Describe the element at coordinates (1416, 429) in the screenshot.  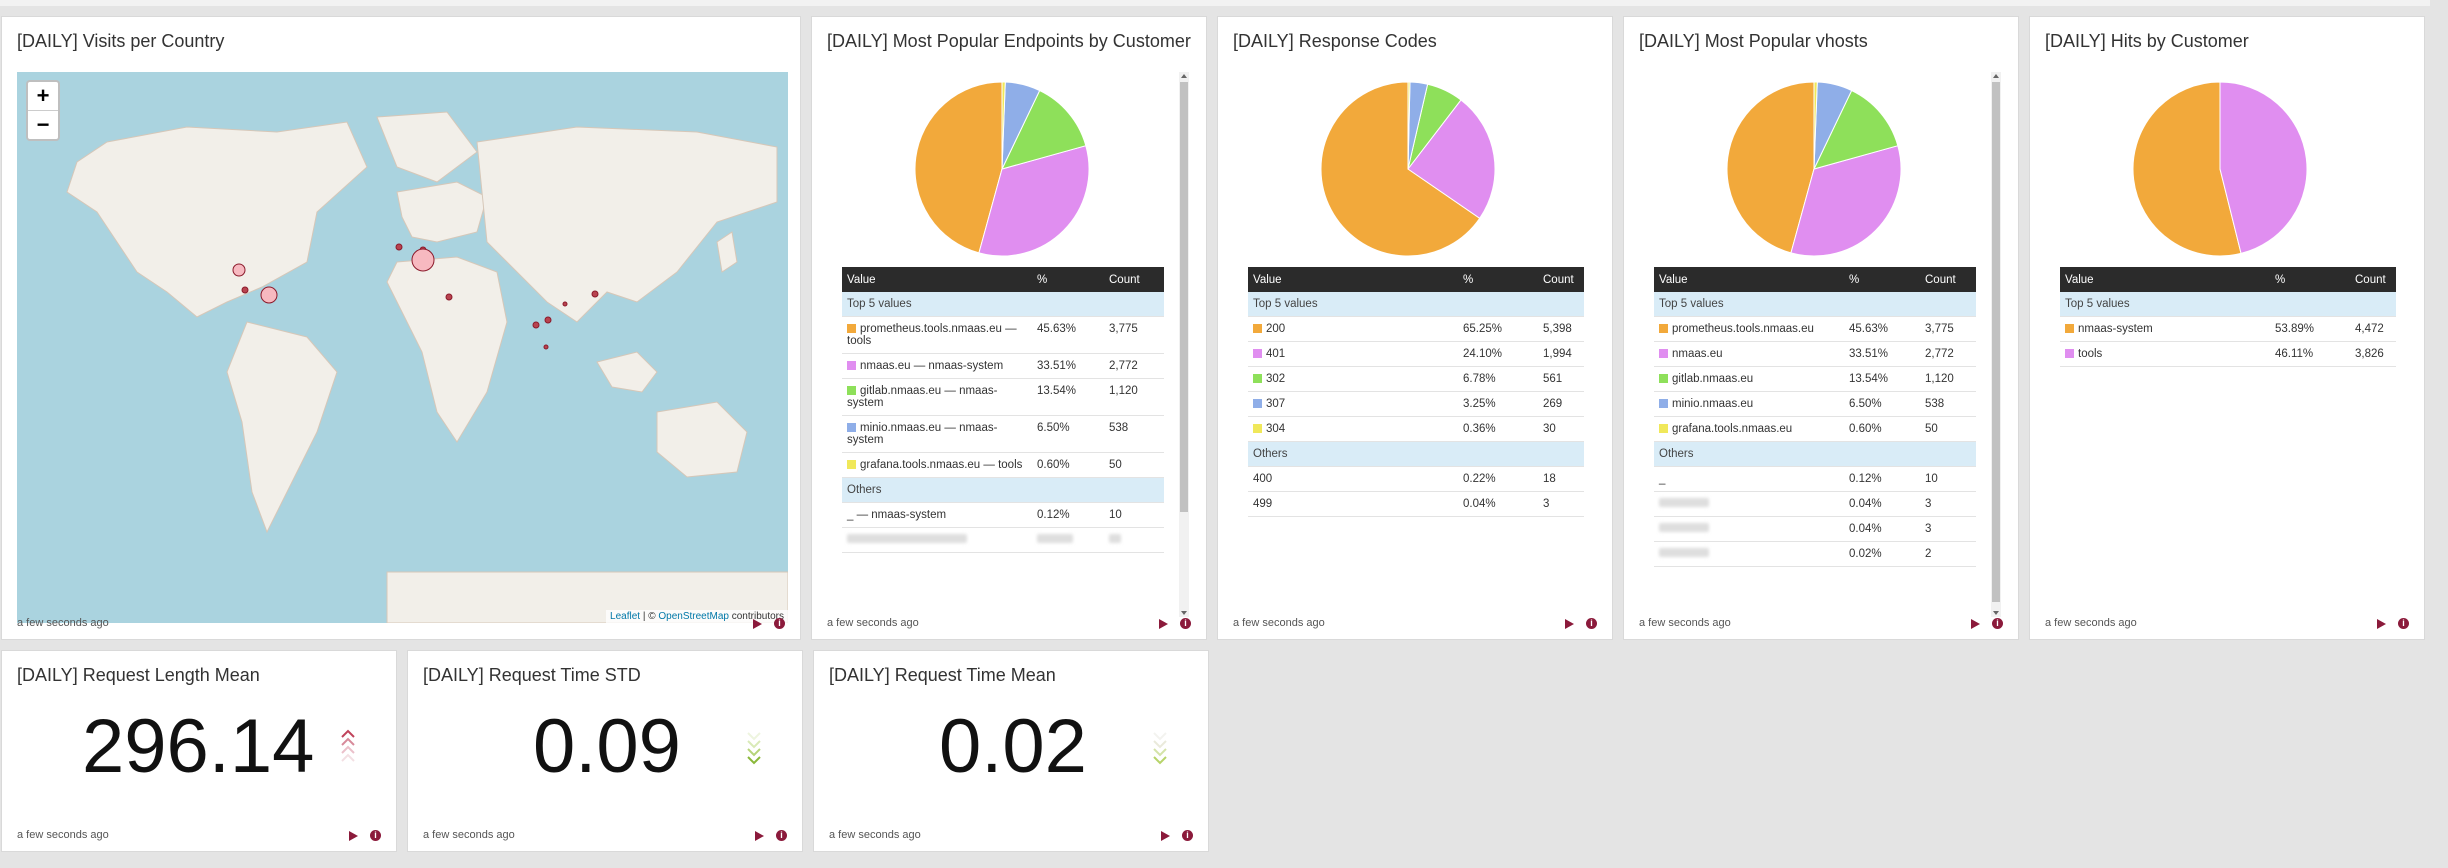
I see `table-row: 304 0.36% 30` at that location.